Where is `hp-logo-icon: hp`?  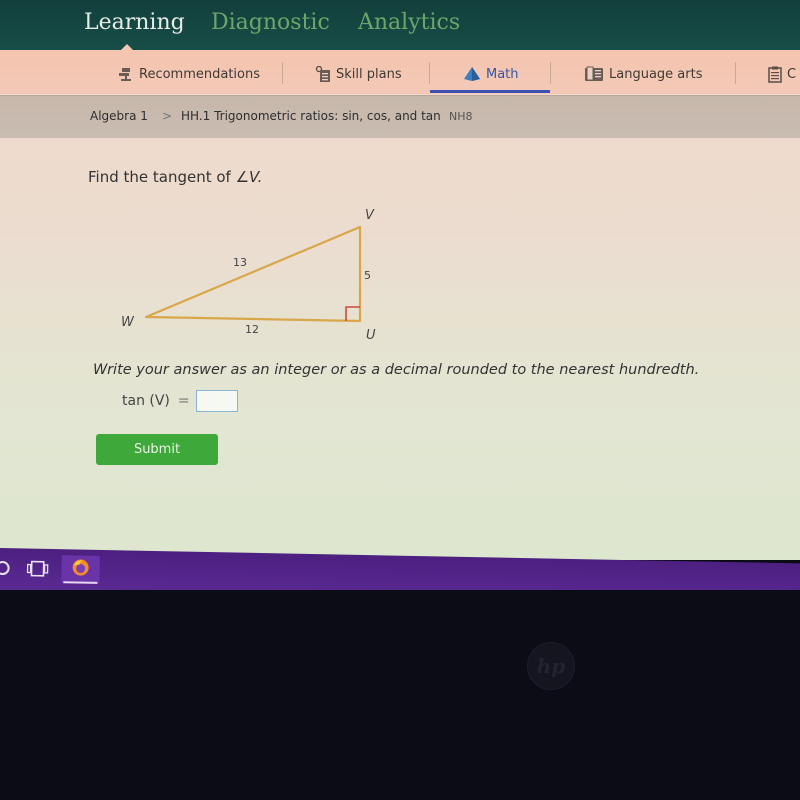 hp-logo-icon: hp is located at coordinates (551, 666).